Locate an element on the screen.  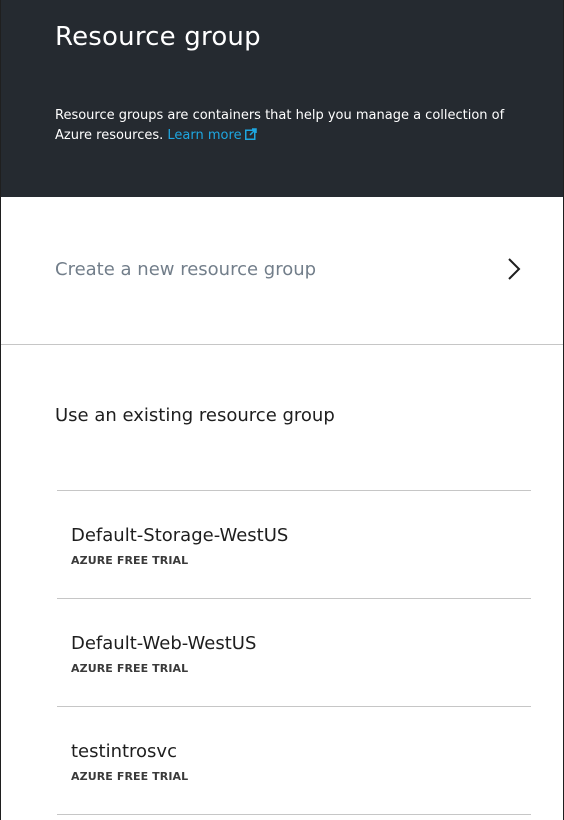
existing-resource-group-heading: Use an existing resource group is located at coordinates (195, 415).